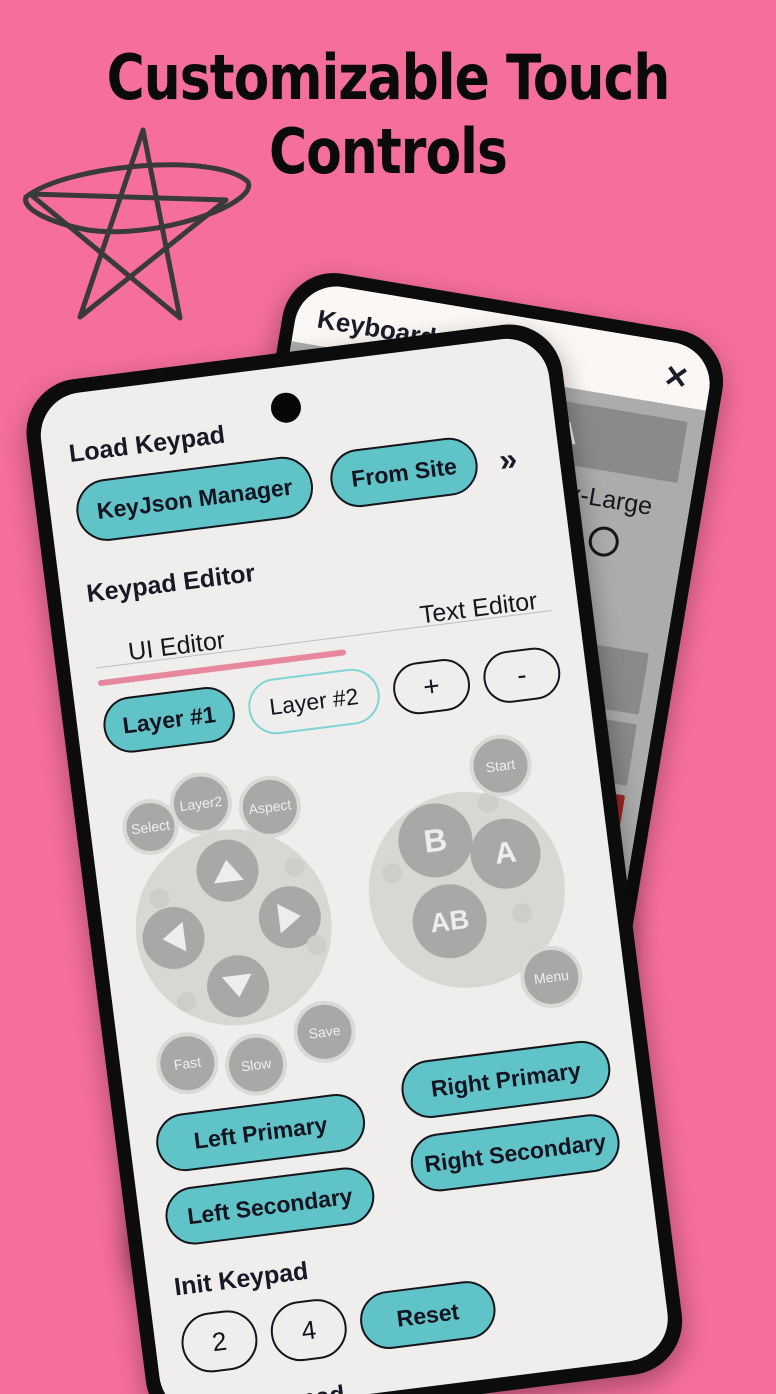  What do you see at coordinates (309, 1330) in the screenshot?
I see `init-value-4-button: 4` at bounding box center [309, 1330].